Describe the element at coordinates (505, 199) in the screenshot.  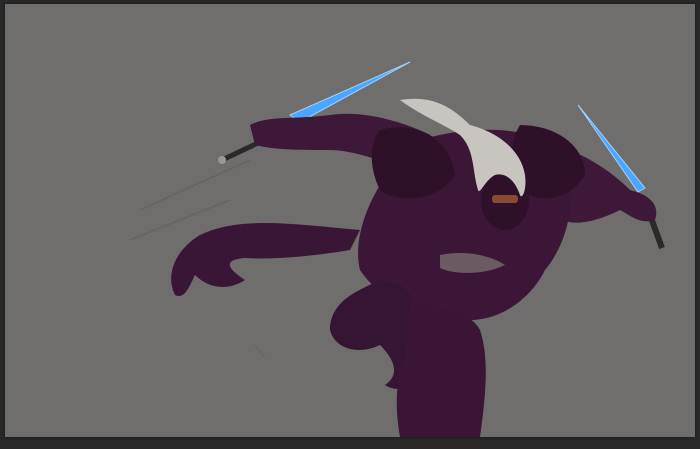
I see `eyes` at that location.